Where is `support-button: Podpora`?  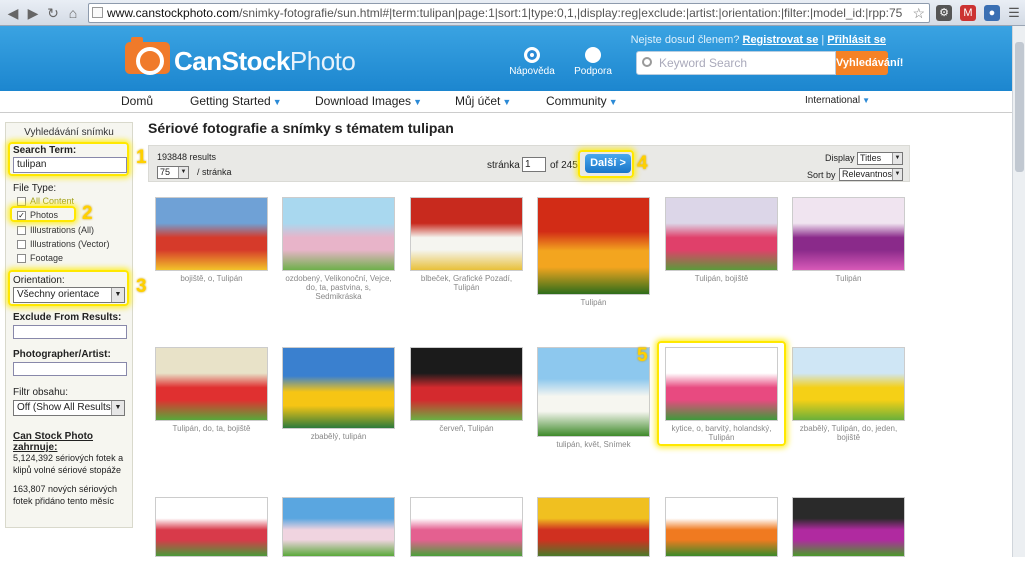 support-button: Podpora is located at coordinates (593, 62).